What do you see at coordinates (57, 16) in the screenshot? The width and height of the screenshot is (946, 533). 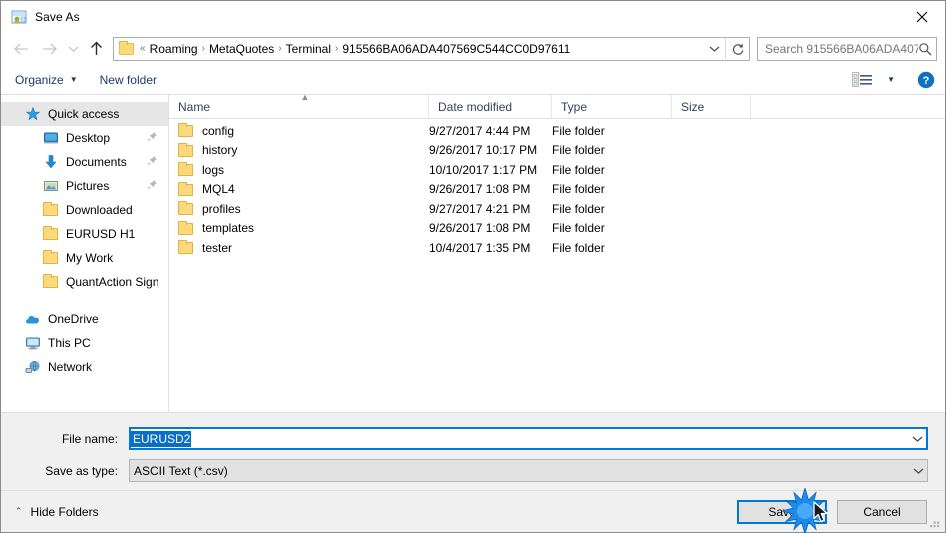 I see `window-title: Save As` at bounding box center [57, 16].